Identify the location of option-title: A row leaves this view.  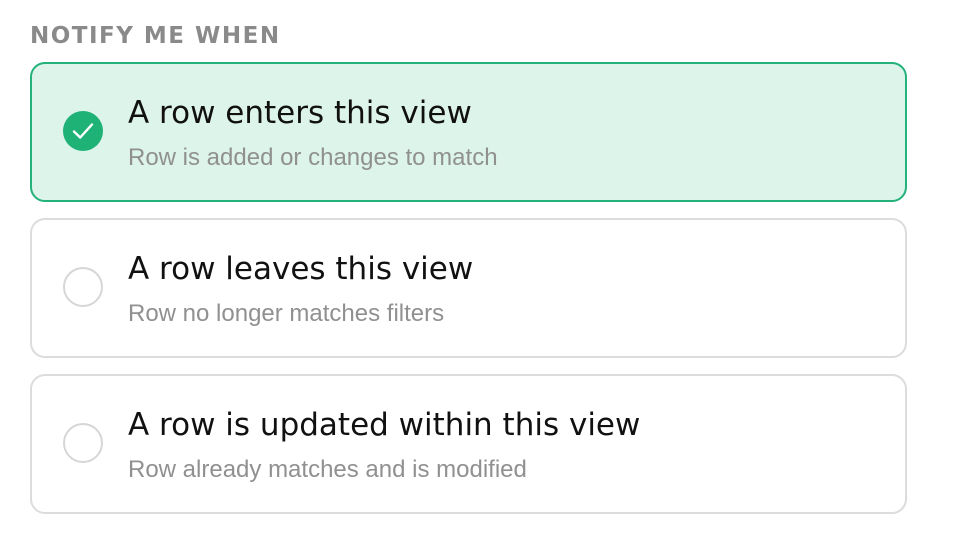
(301, 269).